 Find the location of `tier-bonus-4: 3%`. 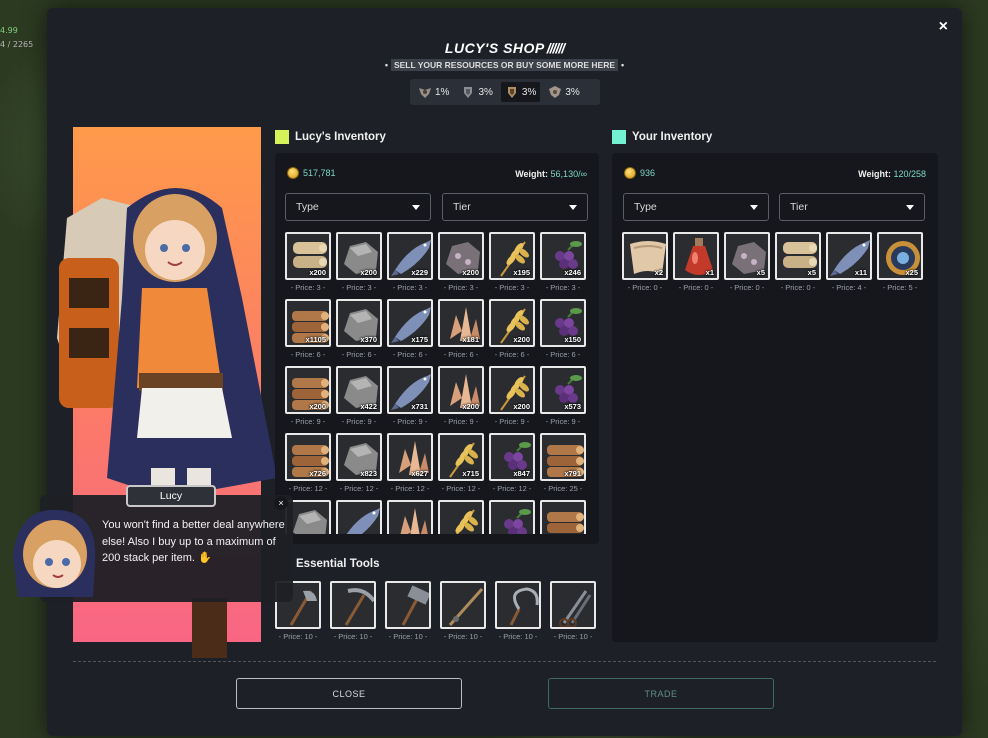

tier-bonus-4: 3% is located at coordinates (563, 92).